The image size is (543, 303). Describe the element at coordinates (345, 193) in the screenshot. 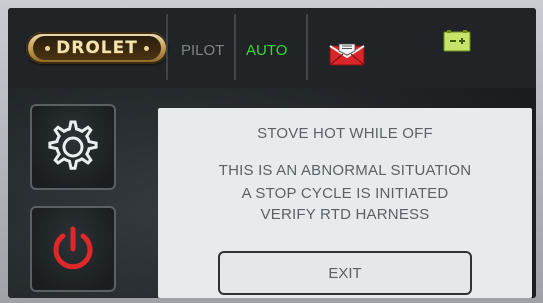

I see `alert-message-line: A STOP CYCLE IS INITIATED` at that location.